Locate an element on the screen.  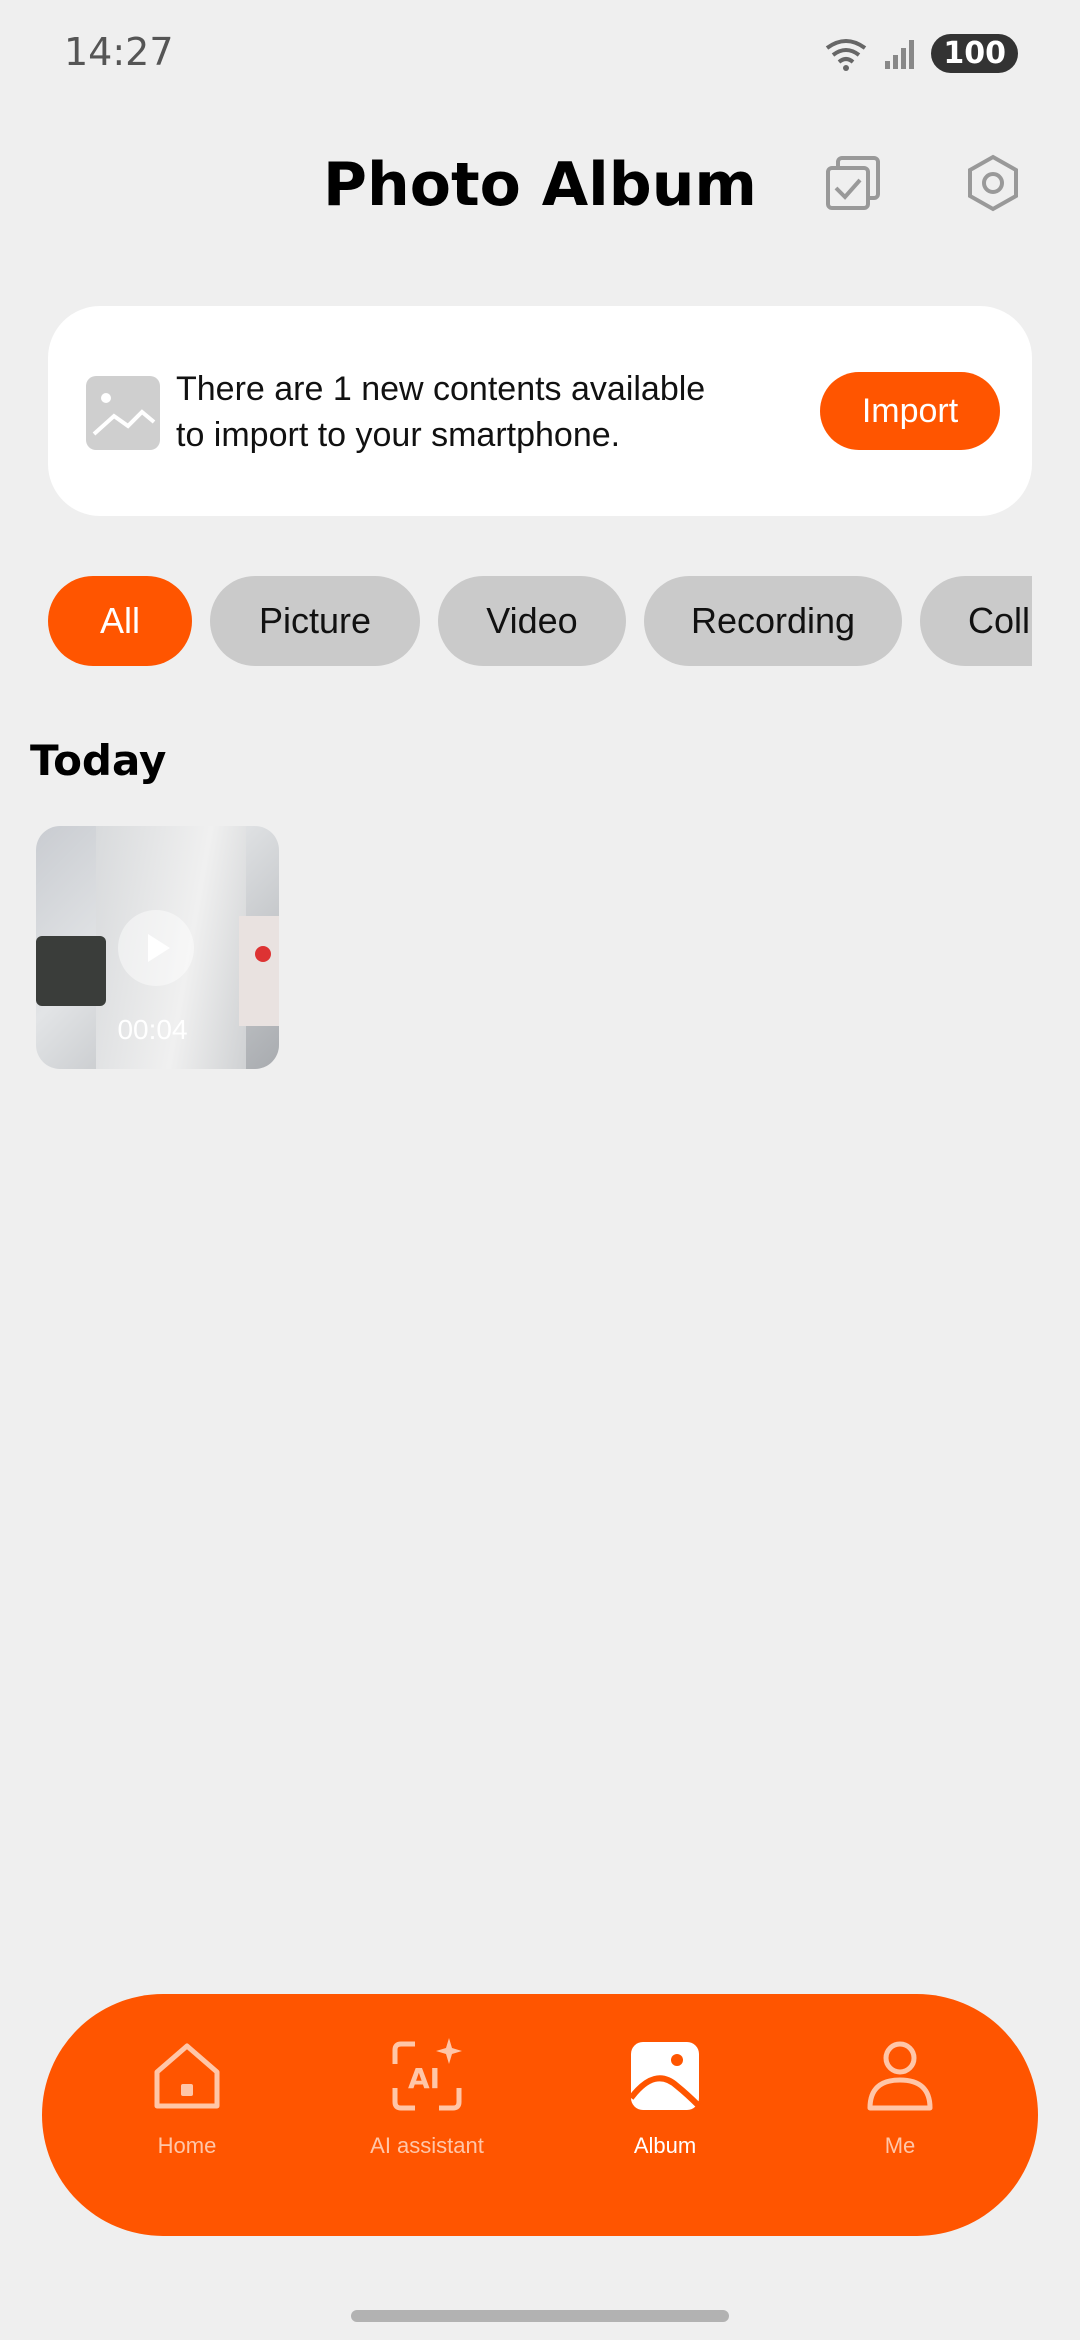
nav-label-me: Me is located at coordinates (900, 2145).